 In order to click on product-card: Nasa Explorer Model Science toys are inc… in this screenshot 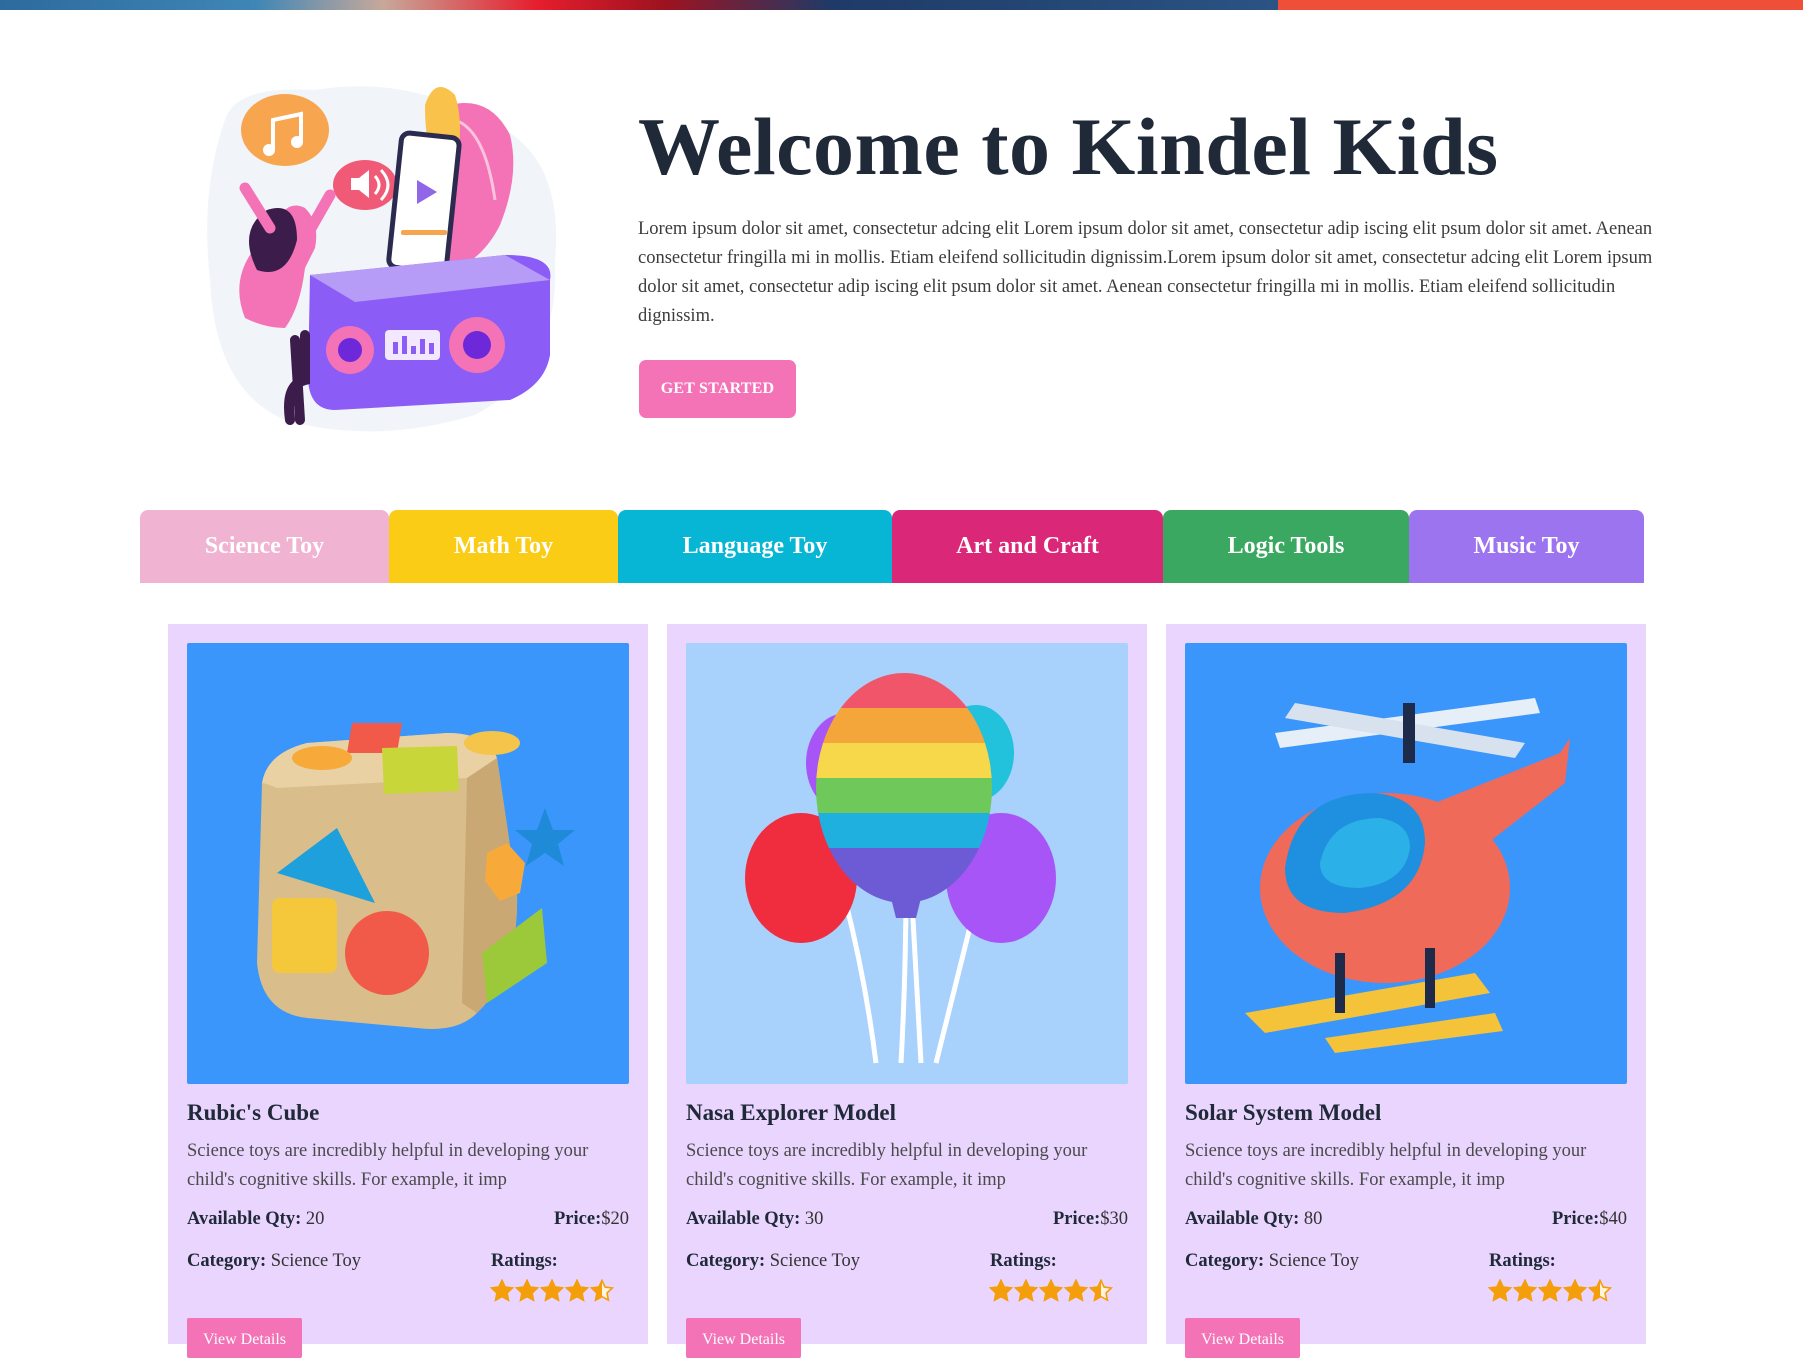, I will do `click(907, 991)`.